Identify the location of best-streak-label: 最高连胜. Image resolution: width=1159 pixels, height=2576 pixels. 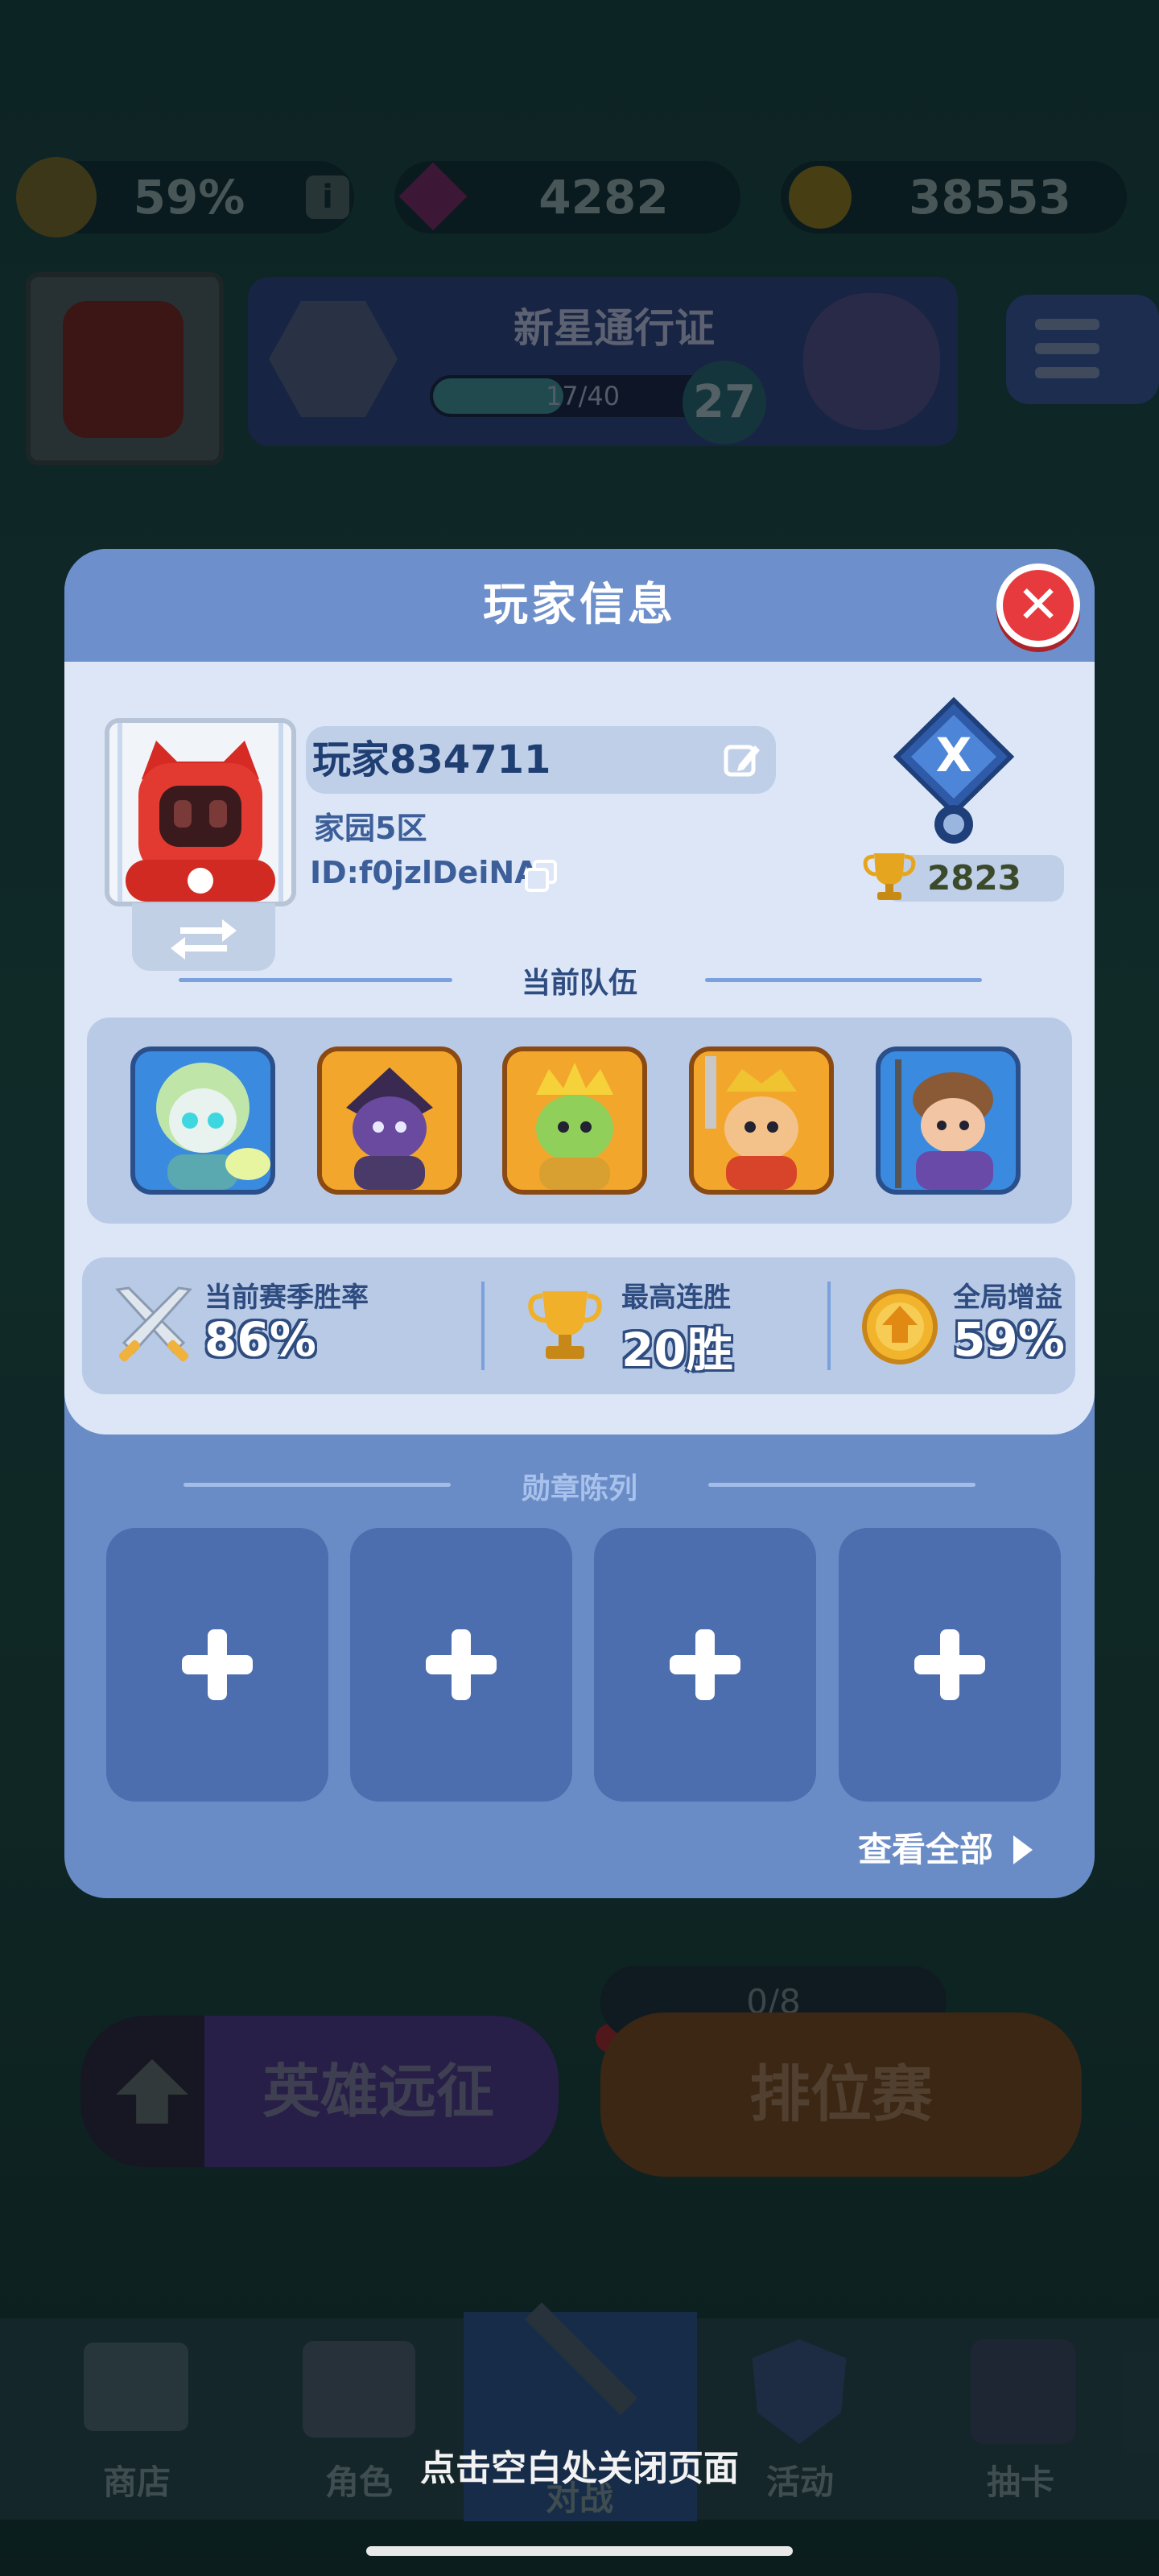
(676, 1298).